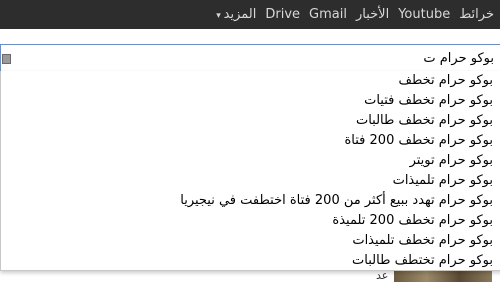 Image resolution: width=500 pixels, height=282 pixels. I want to click on nav-link-drive: Drive, so click(282, 14).